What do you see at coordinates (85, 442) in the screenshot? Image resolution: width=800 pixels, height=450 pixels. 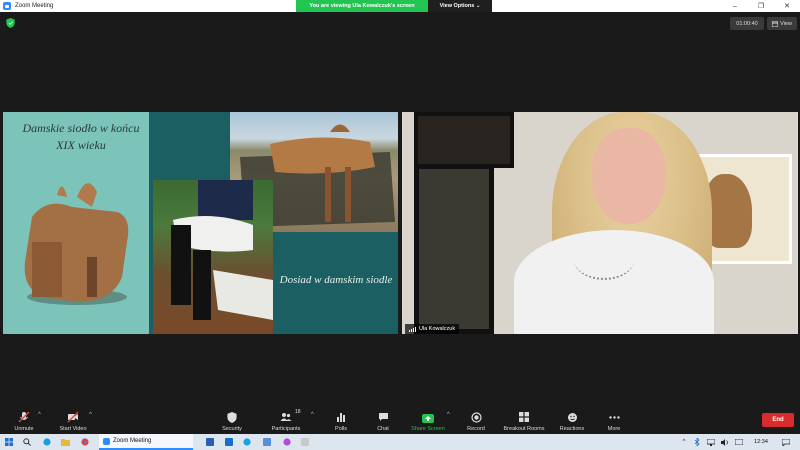 I see `chrome-browser-icon` at bounding box center [85, 442].